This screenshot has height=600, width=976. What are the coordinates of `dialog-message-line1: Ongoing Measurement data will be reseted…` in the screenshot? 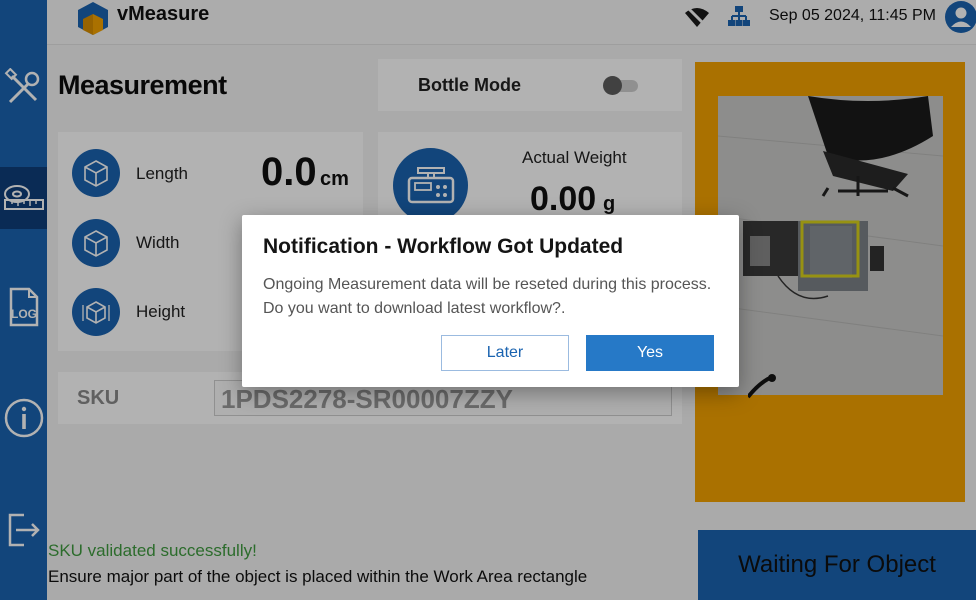 It's located at (487, 284).